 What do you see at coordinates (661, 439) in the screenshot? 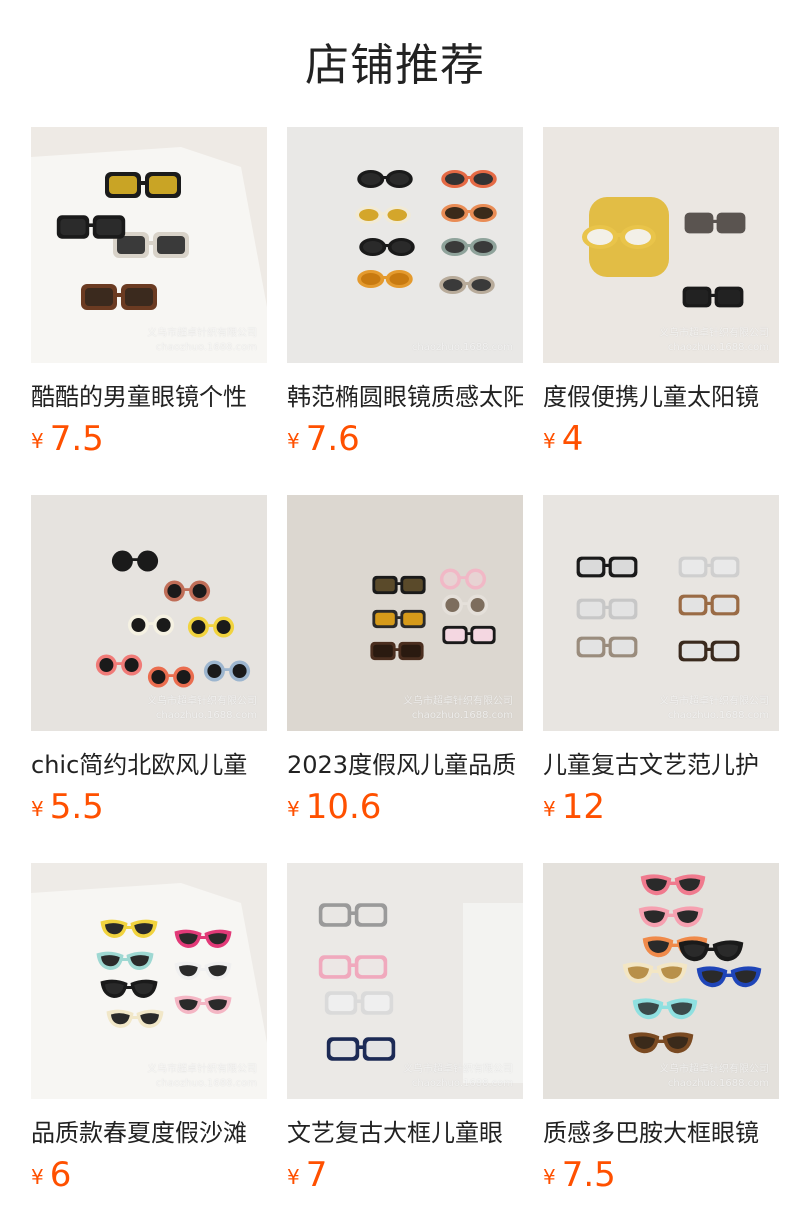
I see `product-price: ¥4` at bounding box center [661, 439].